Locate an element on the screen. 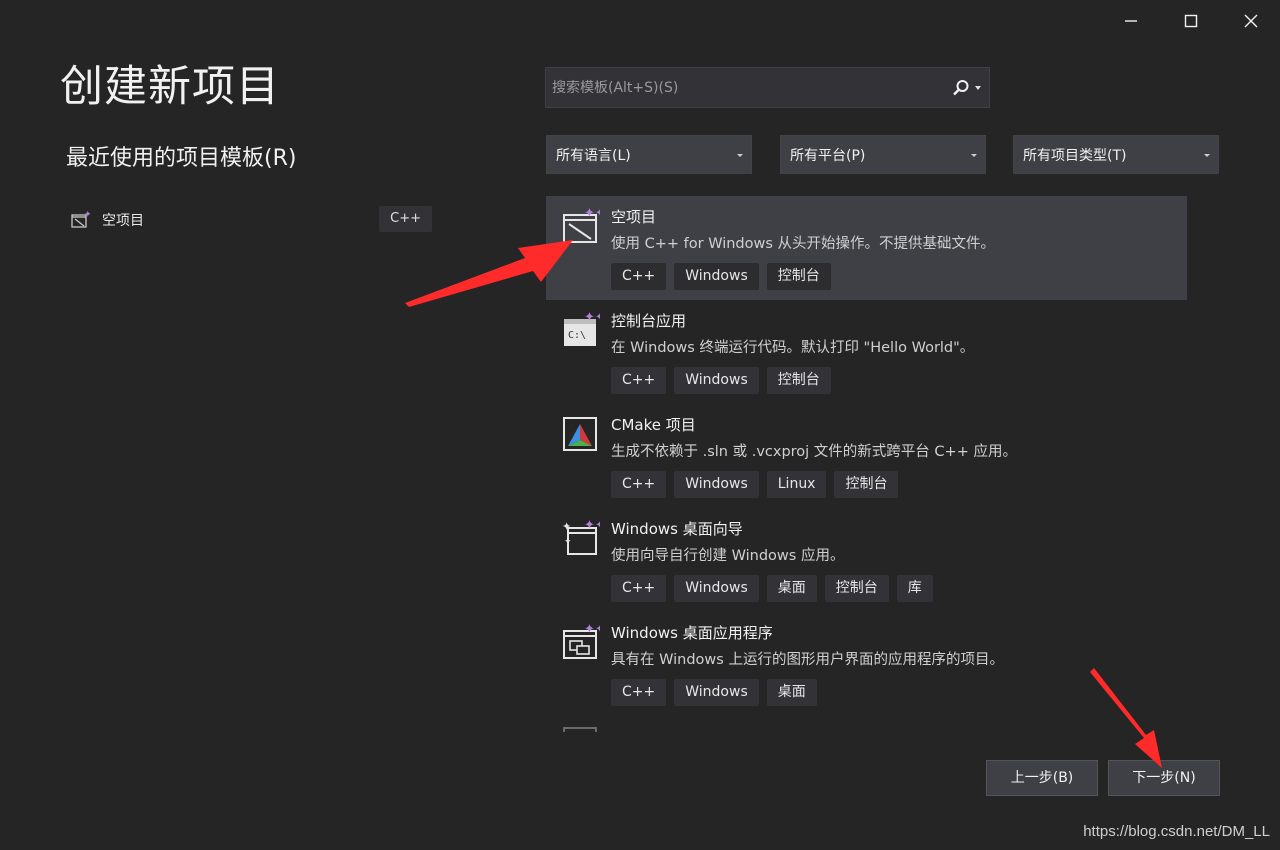  wizard-icon: ✦ ✦ ✦✦ is located at coordinates (581, 536).